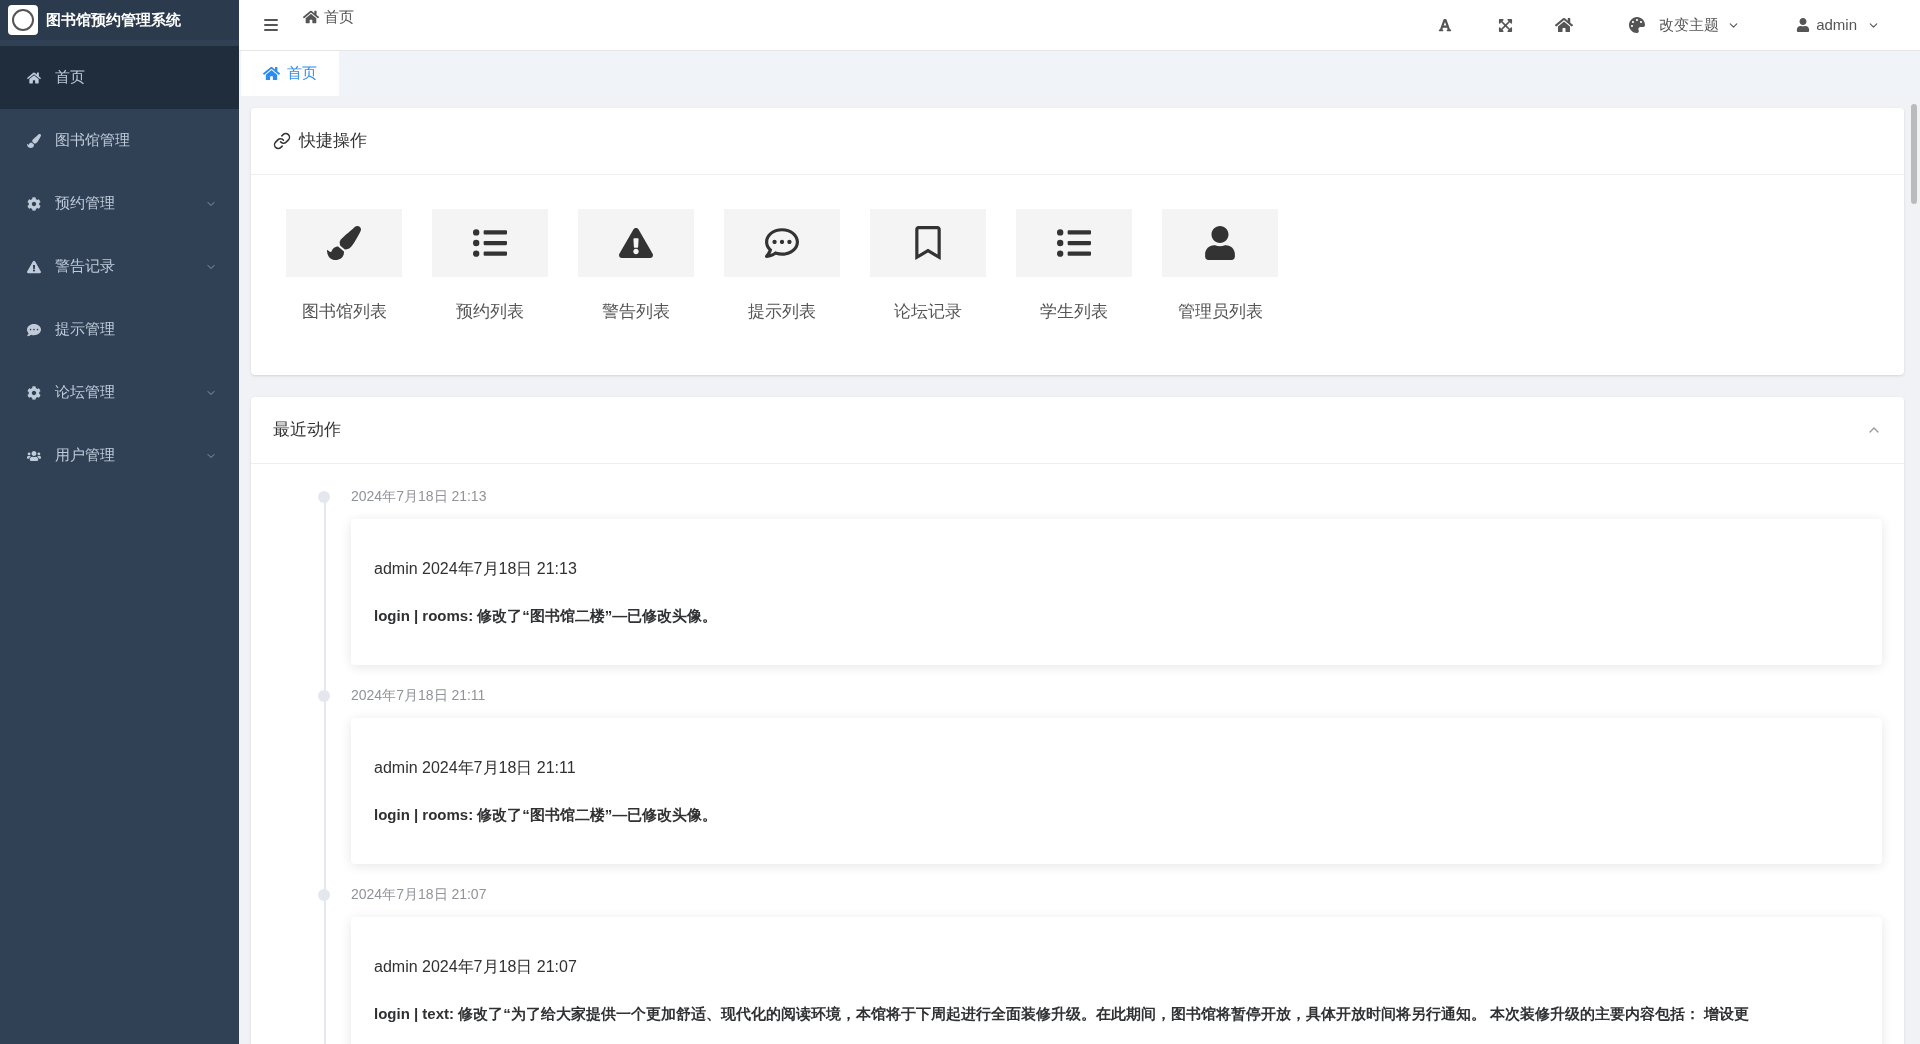  What do you see at coordinates (23, 20) in the screenshot?
I see `logo-icon` at bounding box center [23, 20].